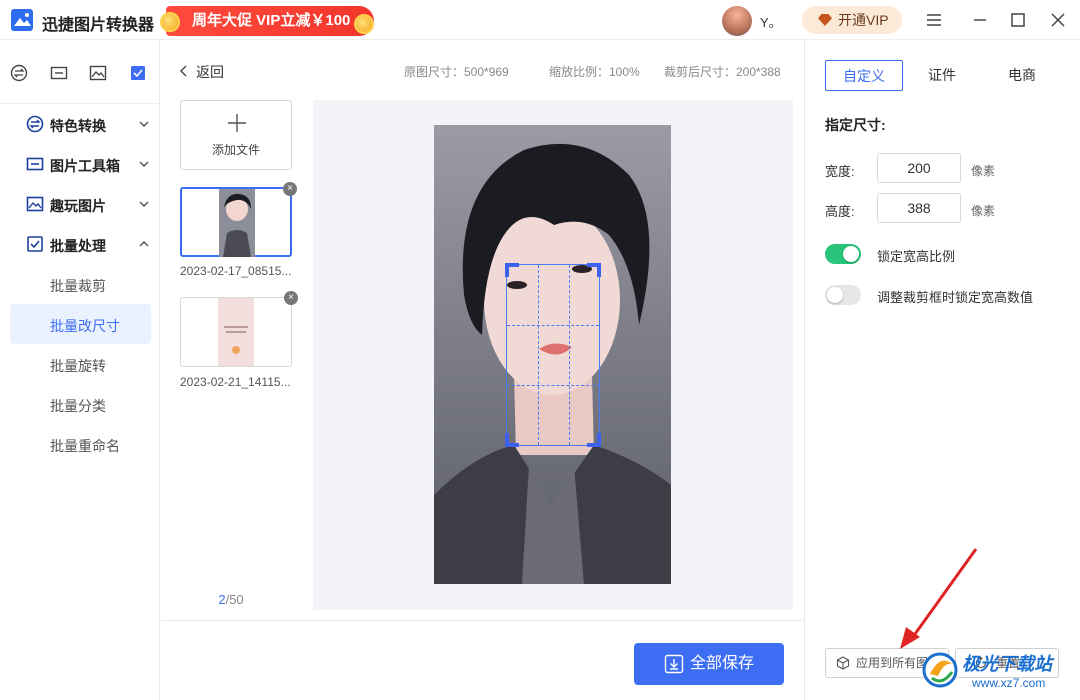 The image size is (1080, 700). Describe the element at coordinates (85, 326) in the screenshot. I see `sidebar-item-label: 批量改尺寸` at that location.